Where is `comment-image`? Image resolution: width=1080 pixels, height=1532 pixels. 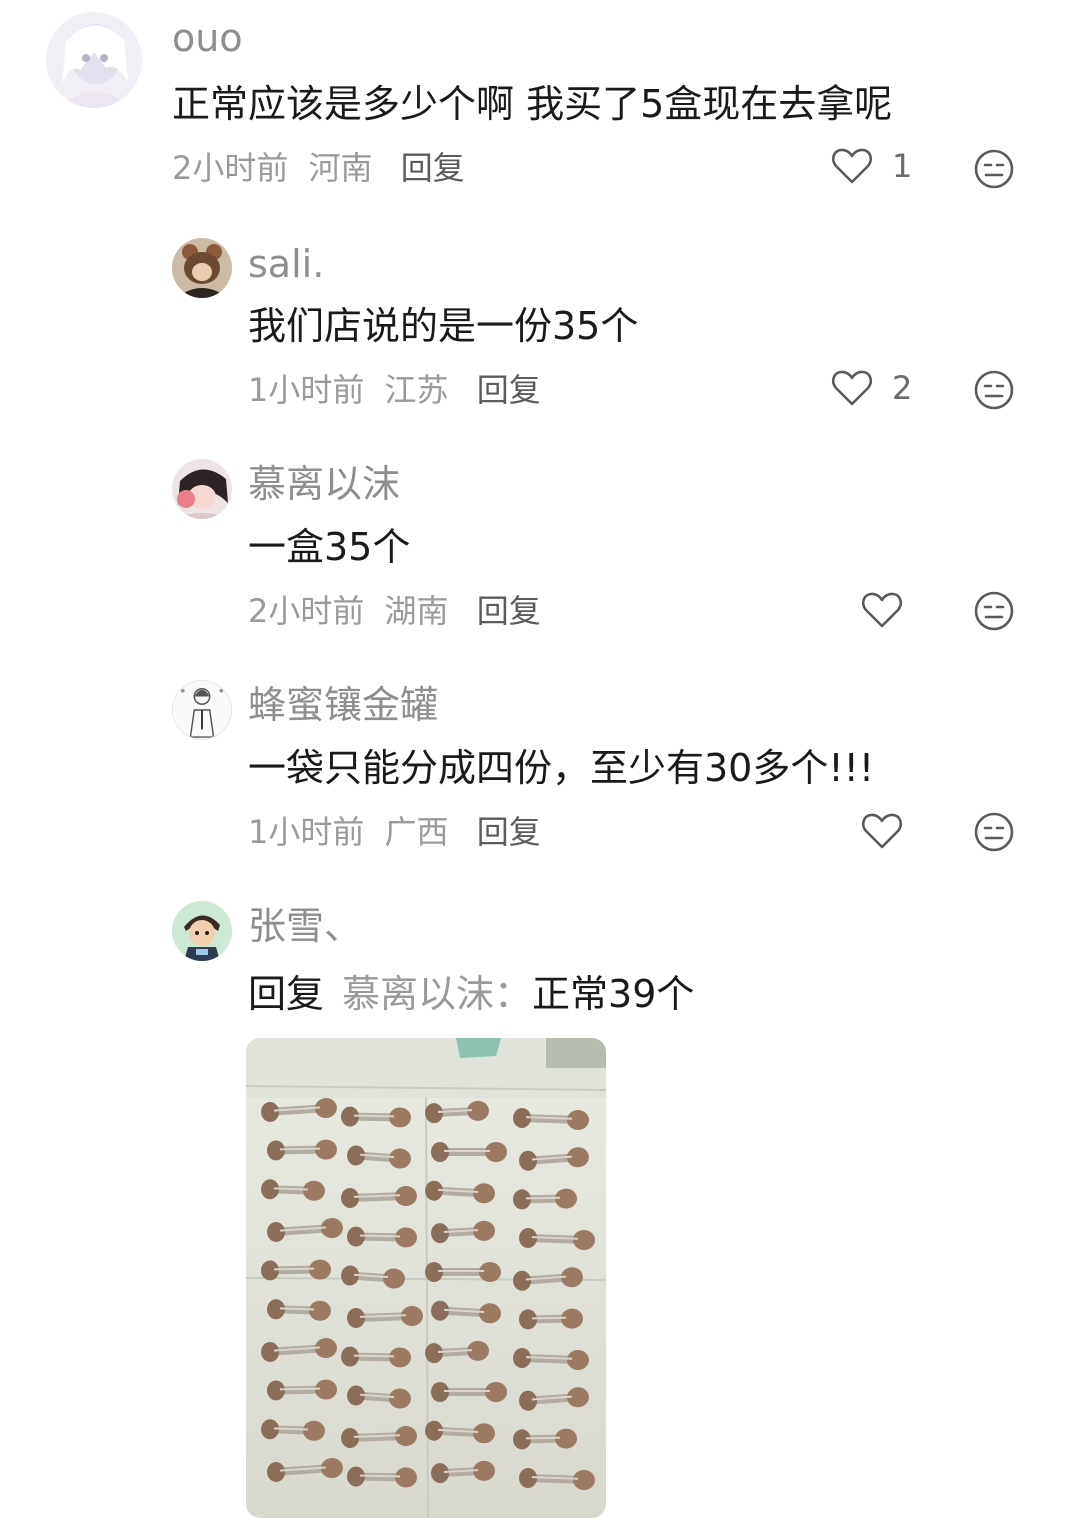
comment-image is located at coordinates (426, 1278).